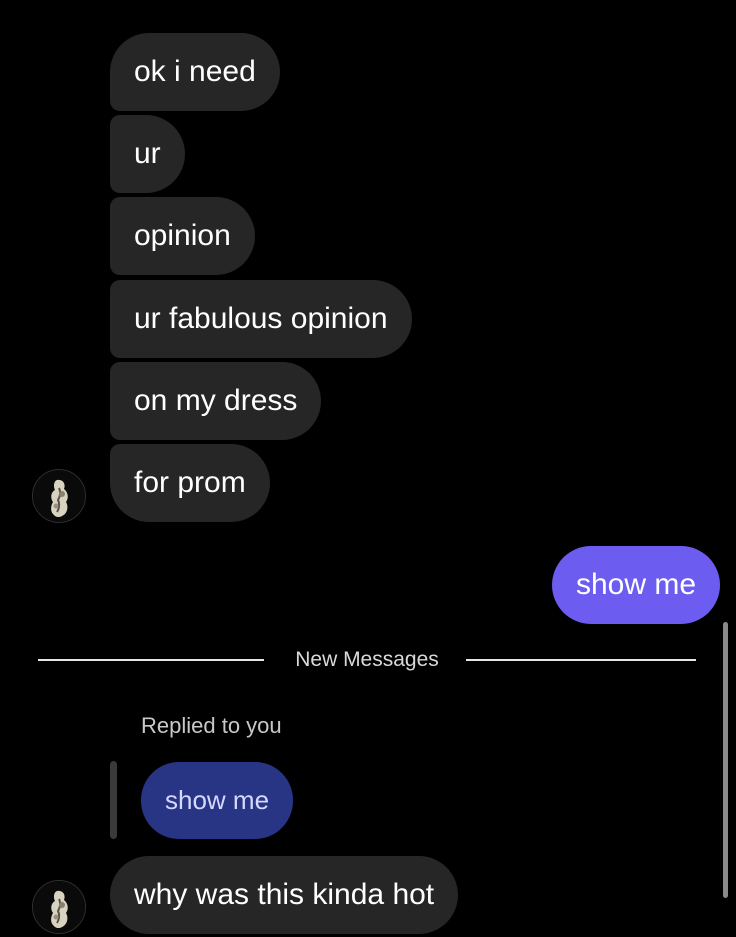  I want to click on incoming-message-bubble: on my dress, so click(216, 401).